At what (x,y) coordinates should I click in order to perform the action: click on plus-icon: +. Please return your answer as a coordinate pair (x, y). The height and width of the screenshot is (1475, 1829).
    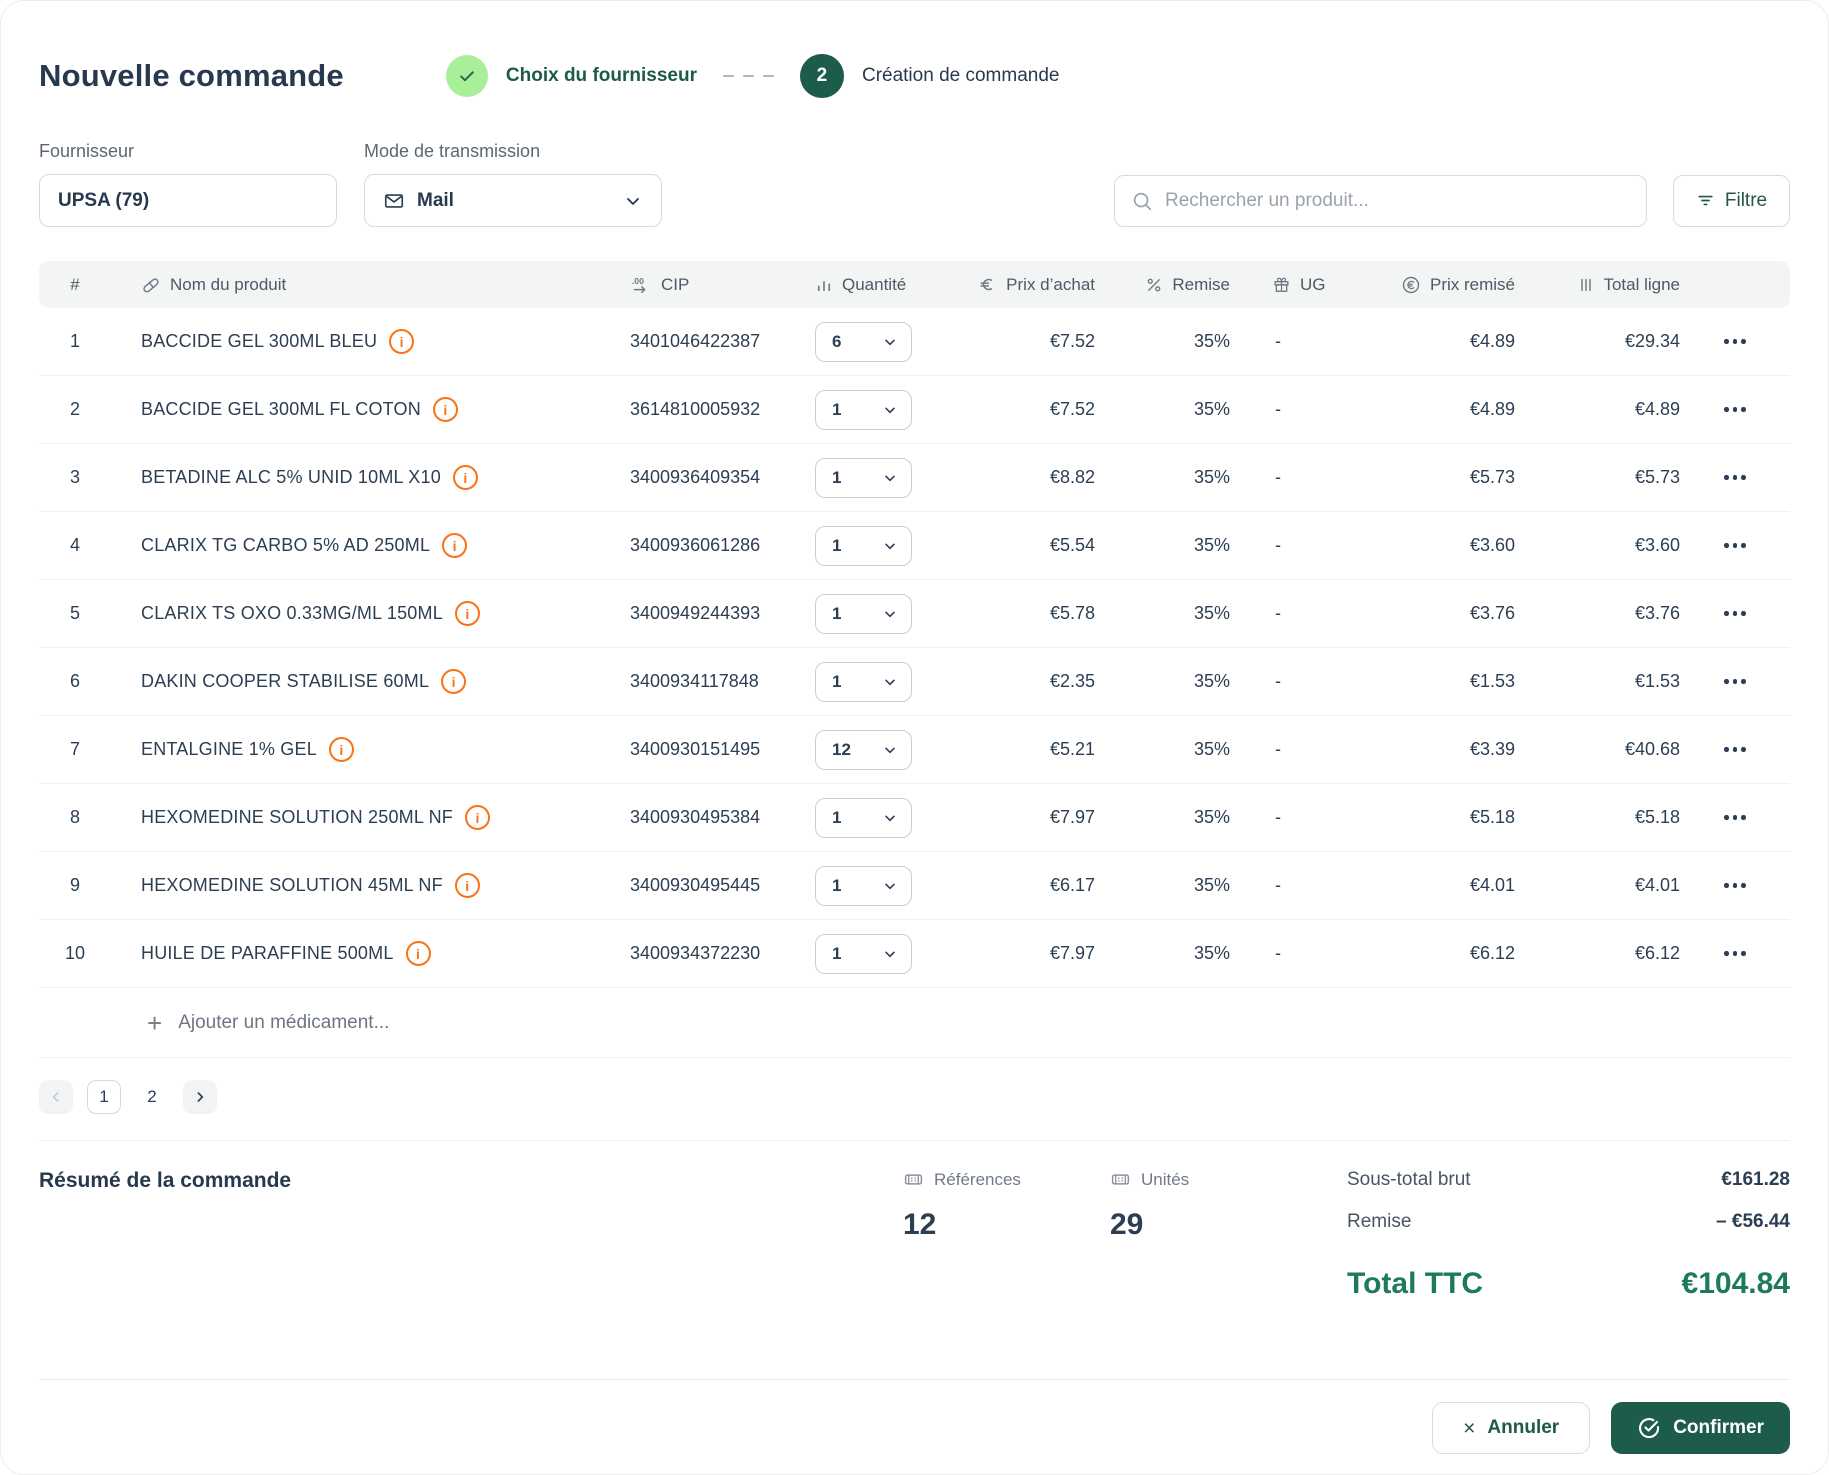
    Looking at the image, I should click on (155, 1022).